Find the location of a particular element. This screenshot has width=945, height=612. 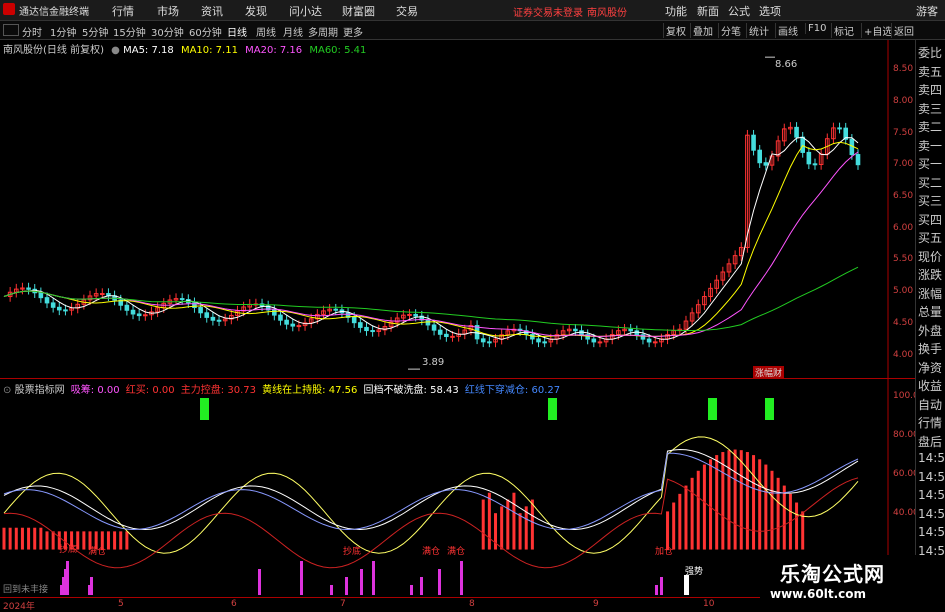

x-tick: 10 is located at coordinates (709, 604).